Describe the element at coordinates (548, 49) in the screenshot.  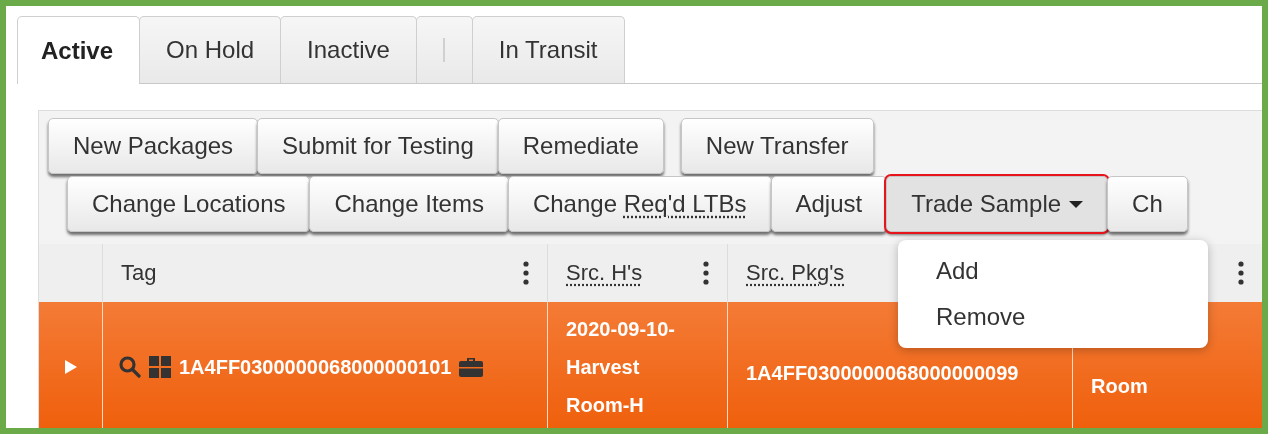
I see `tab: In Transit` at that location.